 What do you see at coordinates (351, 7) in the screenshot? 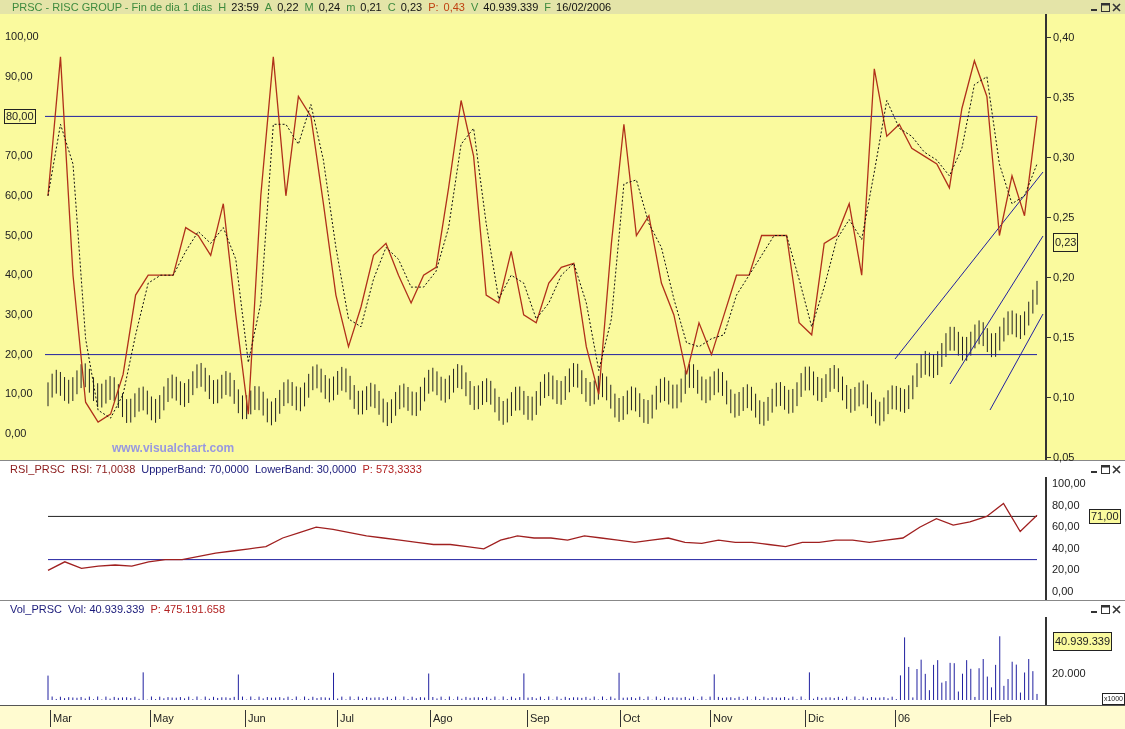
I see `field-label: m` at bounding box center [351, 7].